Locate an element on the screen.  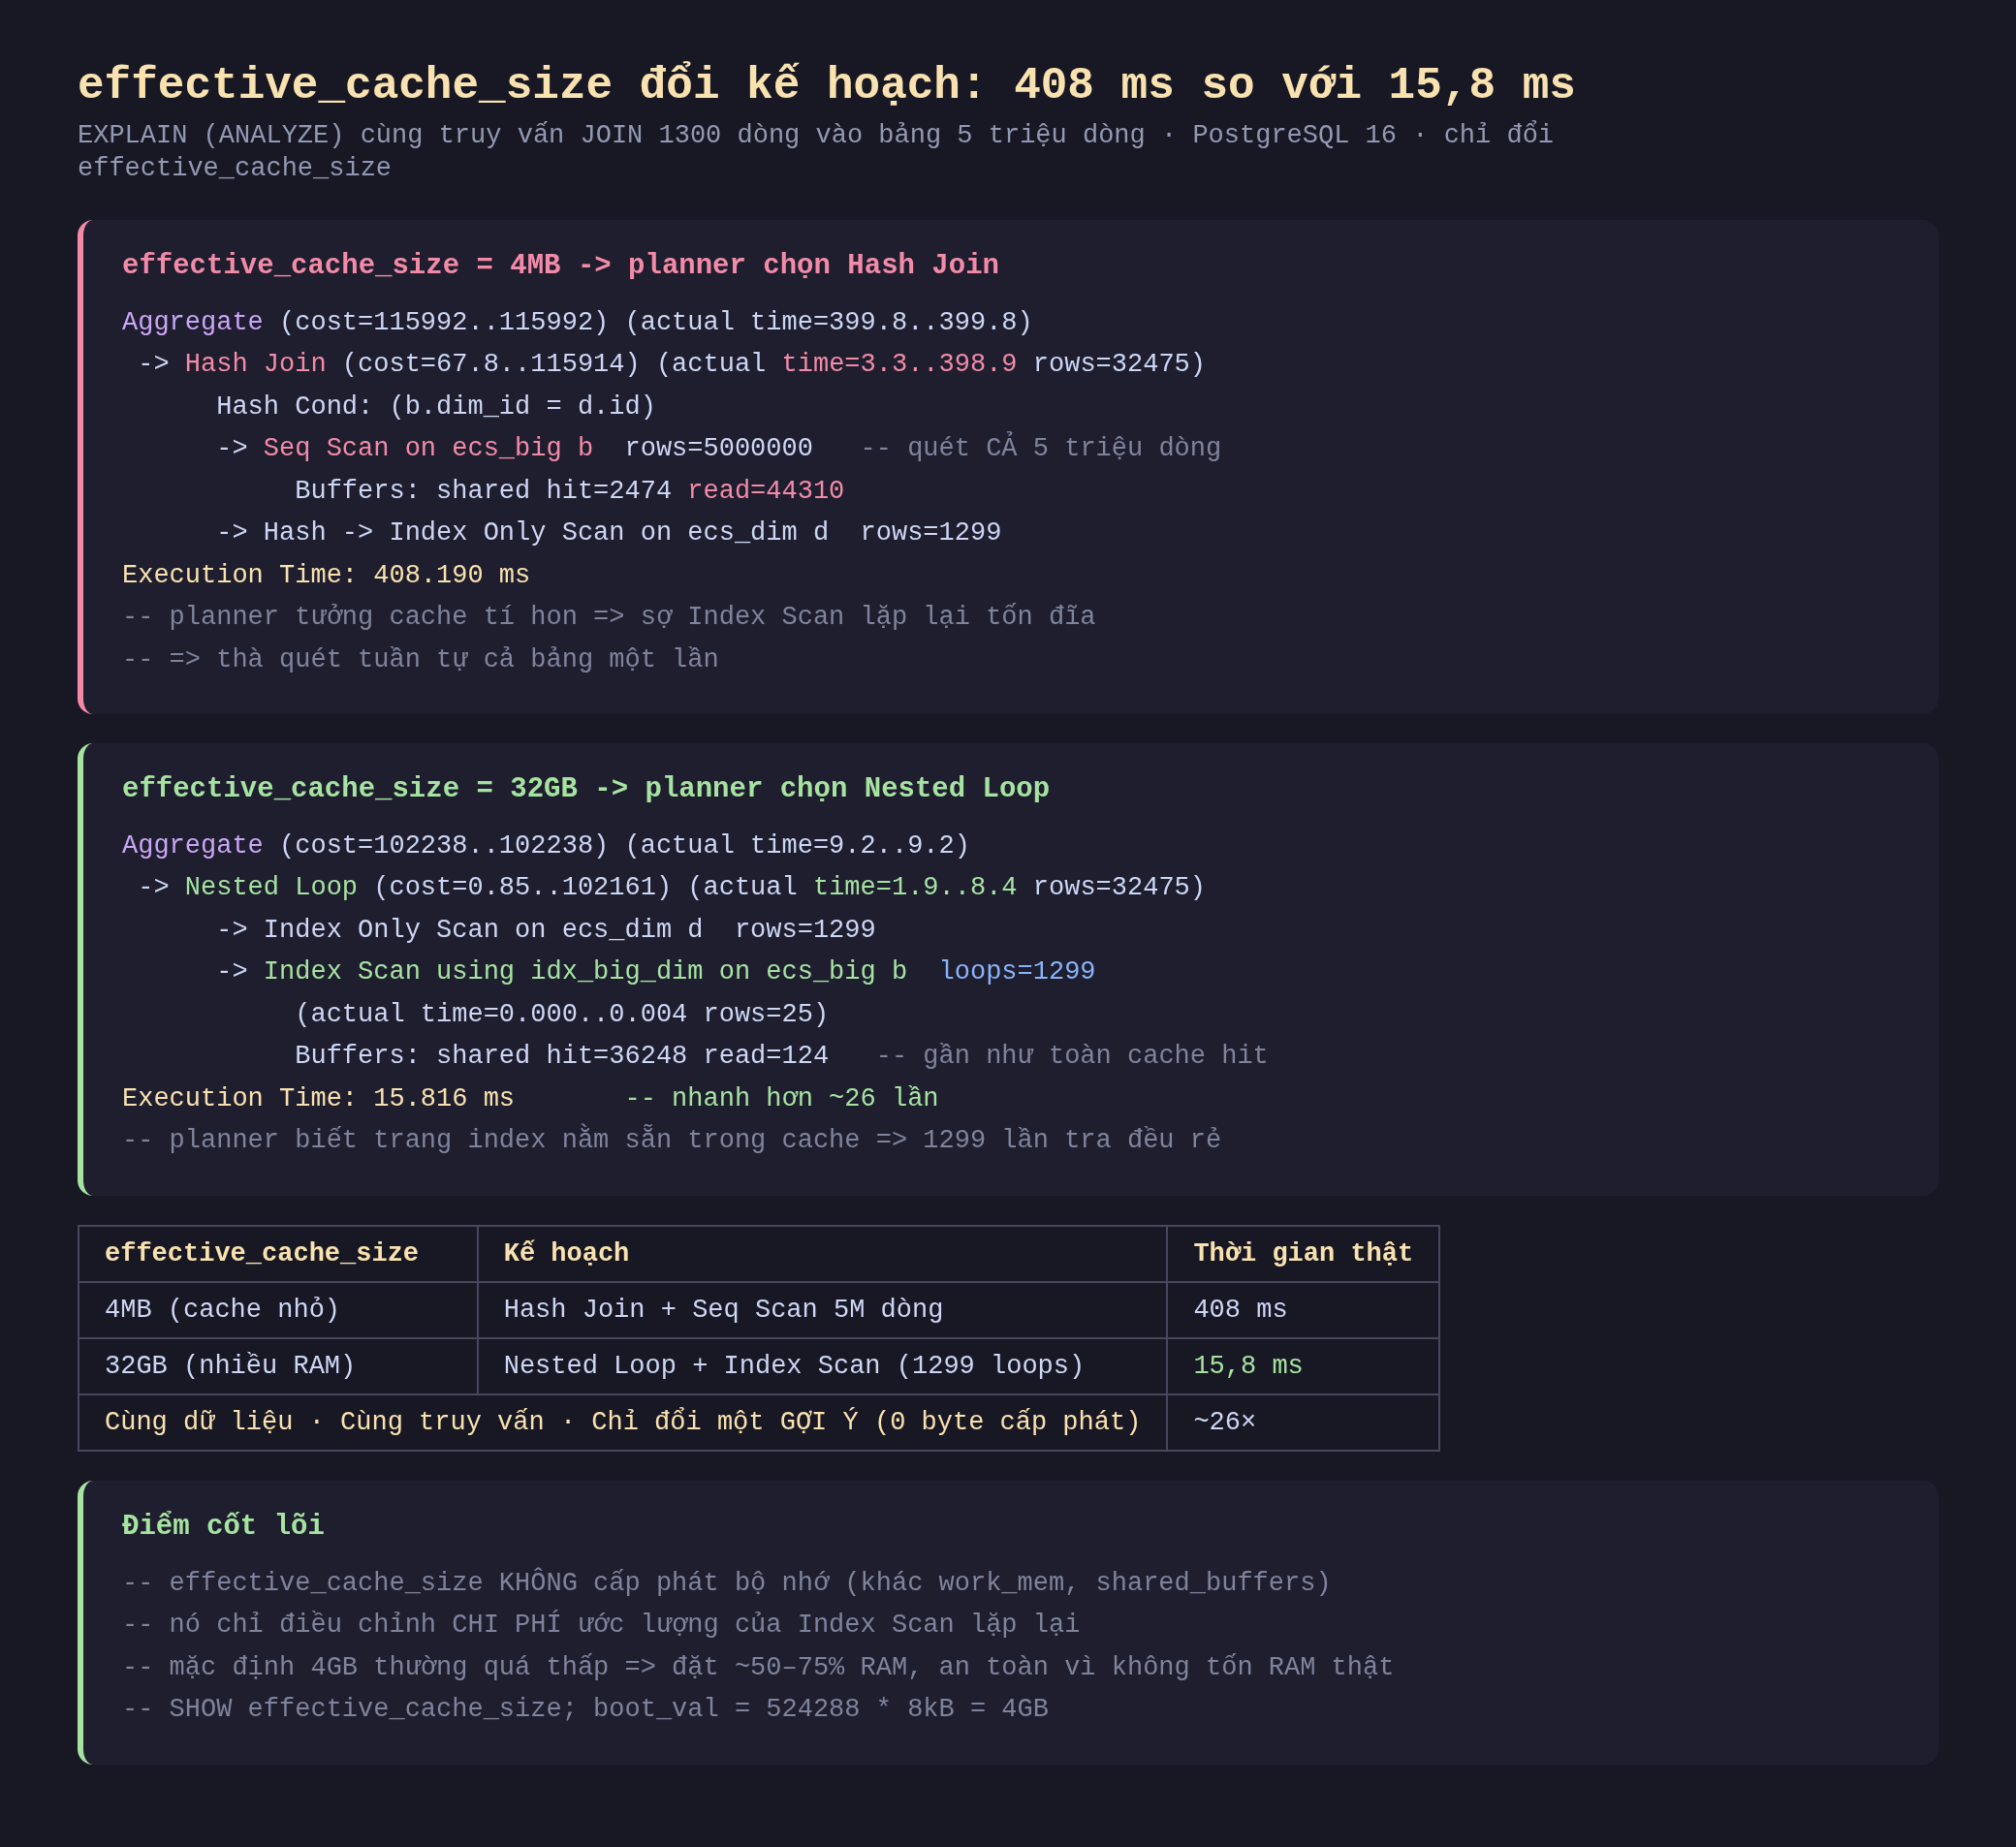
table-cell: 4MB (cache nhỏ) is located at coordinates (279, 1310).